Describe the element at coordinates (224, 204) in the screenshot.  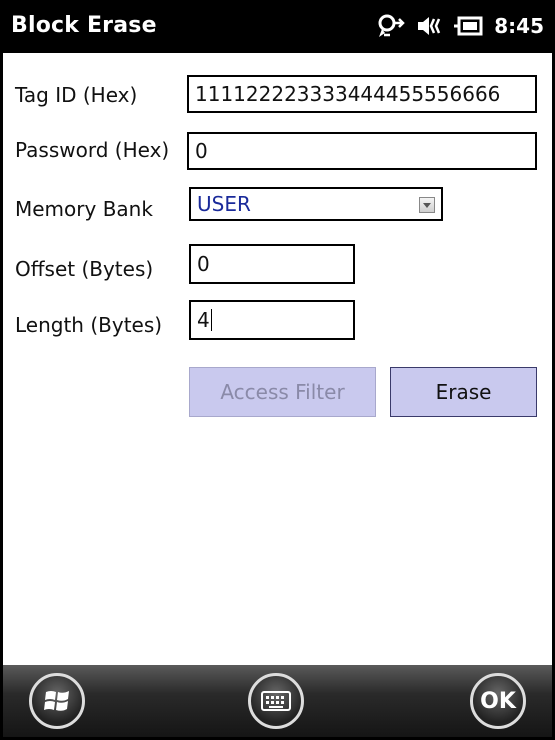
I see `memory-bank-value: USER` at that location.